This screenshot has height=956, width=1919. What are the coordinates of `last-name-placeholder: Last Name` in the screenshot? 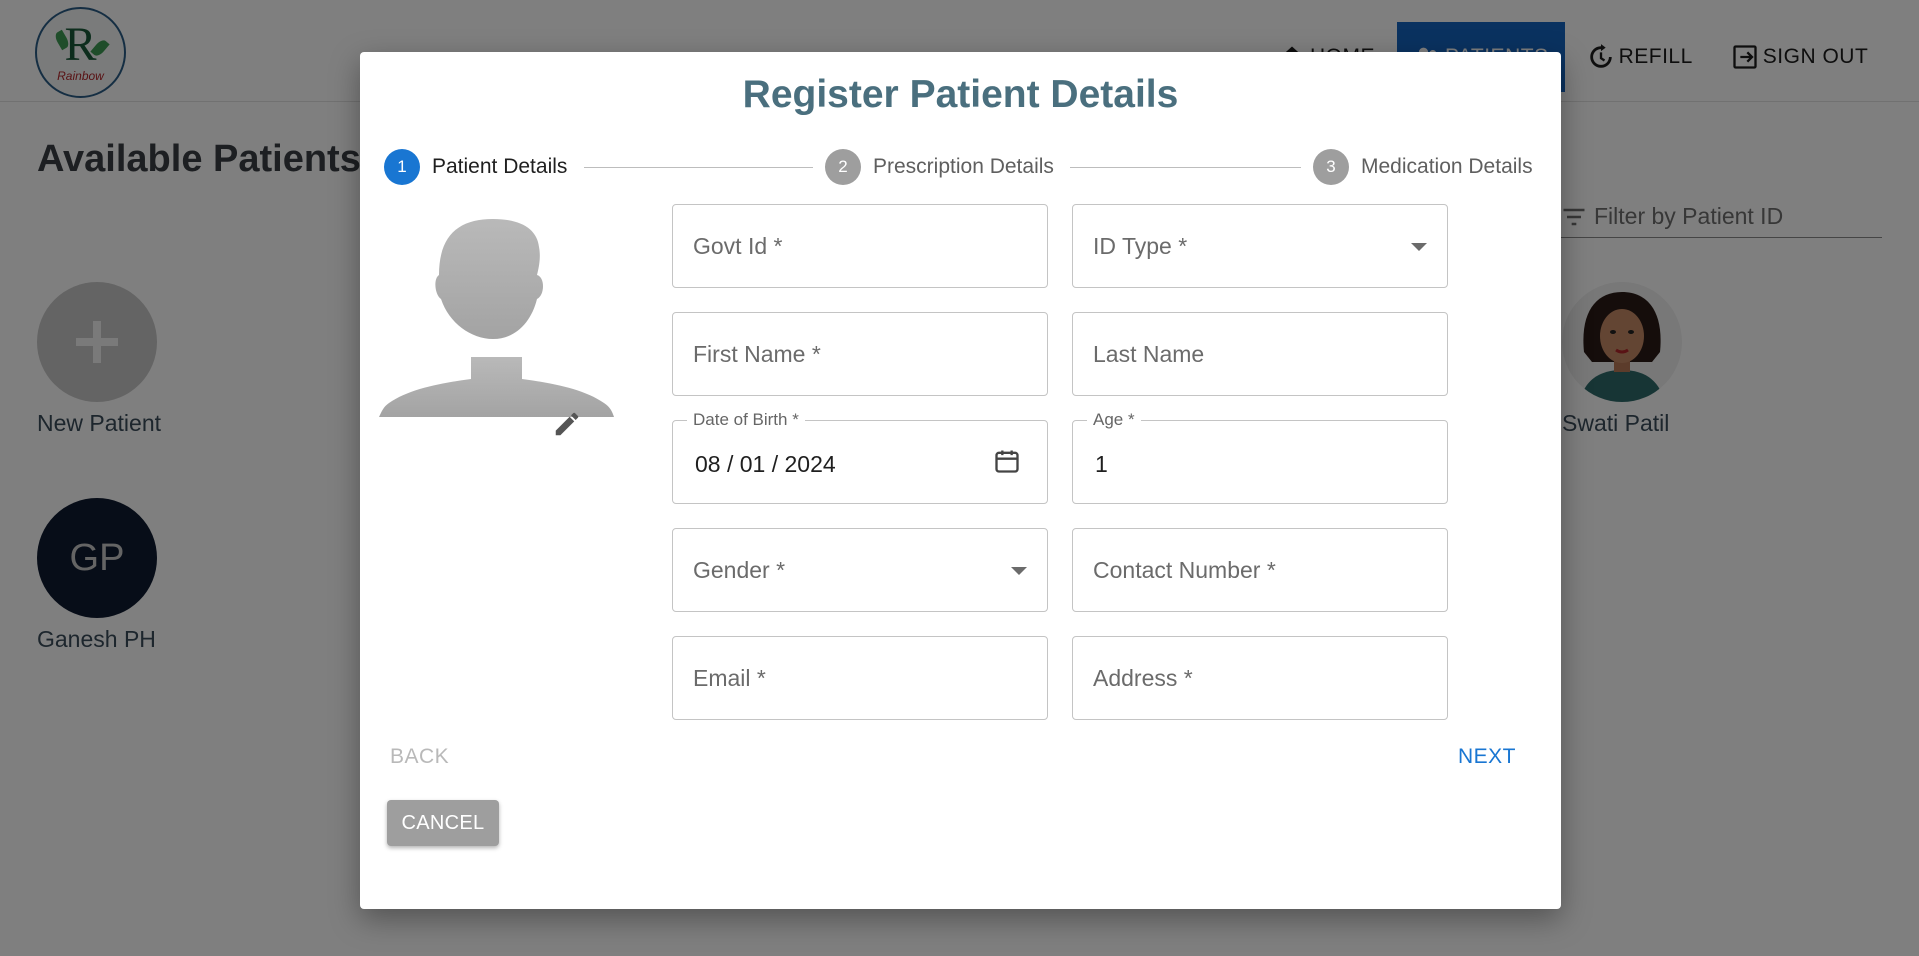 It's located at (1149, 354).